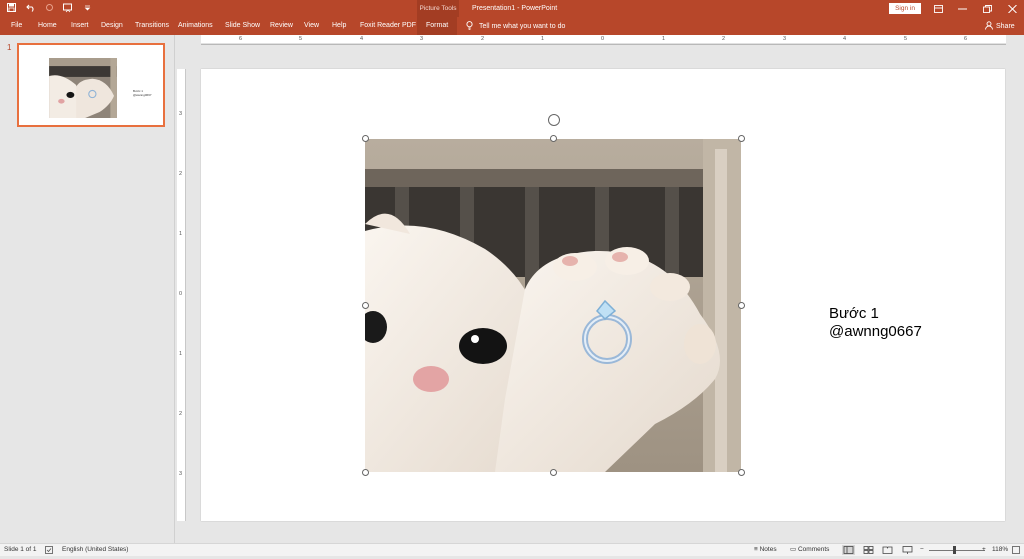 This screenshot has width=1024, height=559. What do you see at coordinates (95, 550) in the screenshot?
I see `language-indicator: English (United States)` at bounding box center [95, 550].